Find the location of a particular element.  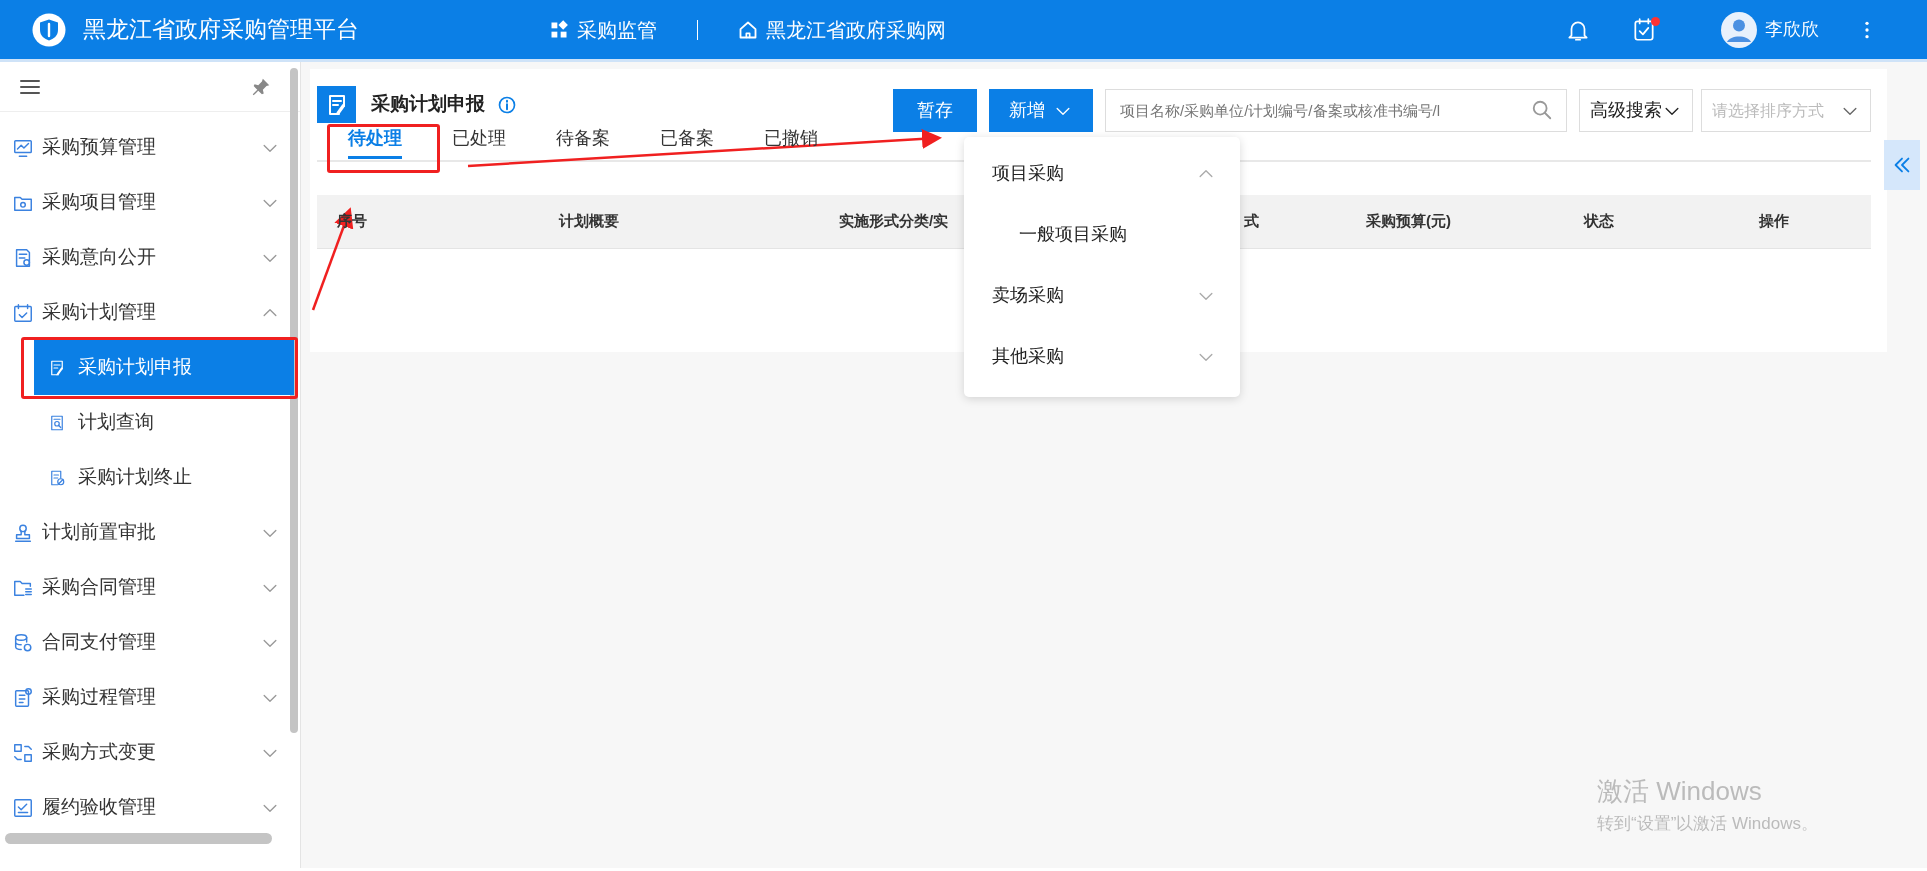

tab: 已处理 is located at coordinates (479, 138).